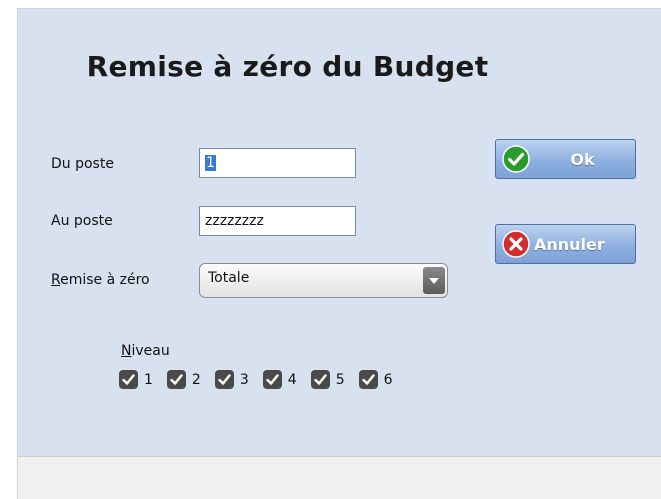  Describe the element at coordinates (292, 379) in the screenshot. I see `checkbox-label: 4` at that location.